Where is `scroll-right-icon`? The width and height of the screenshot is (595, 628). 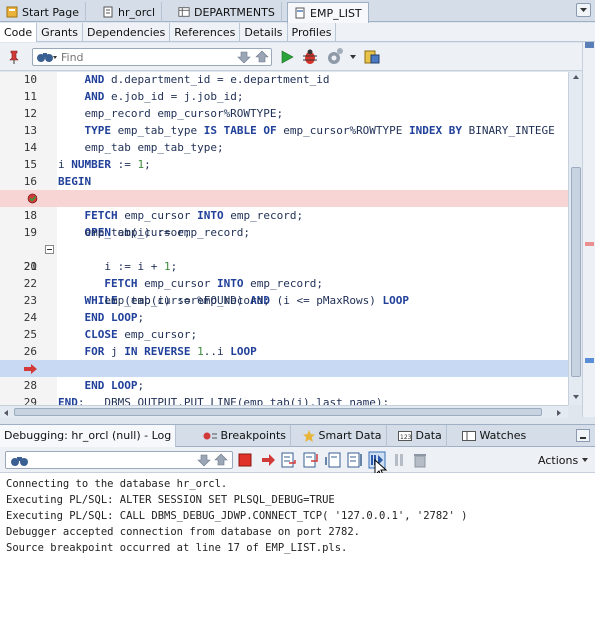 scroll-right-icon is located at coordinates (559, 413).